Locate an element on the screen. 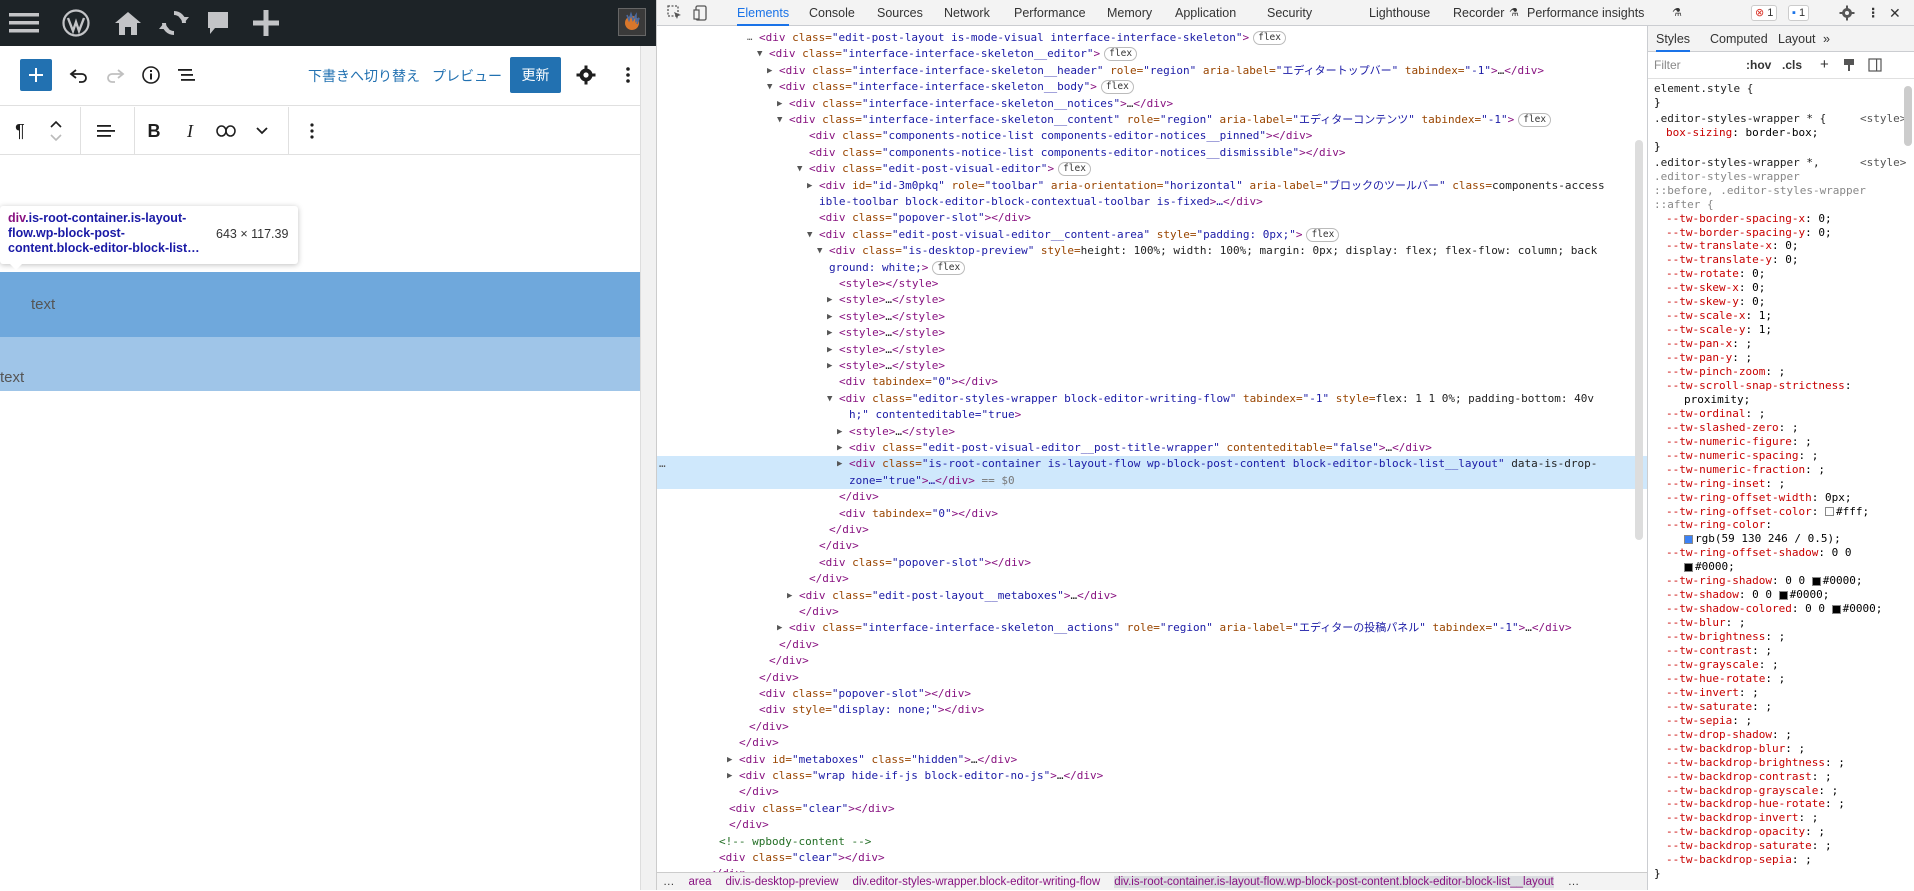 This screenshot has height=891, width=1914. paragraph-icon: ¶ is located at coordinates (20, 131).